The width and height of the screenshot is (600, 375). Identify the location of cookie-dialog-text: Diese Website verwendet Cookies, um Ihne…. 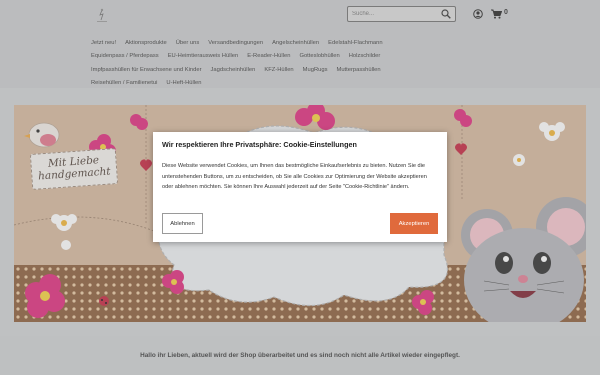
(294, 176).